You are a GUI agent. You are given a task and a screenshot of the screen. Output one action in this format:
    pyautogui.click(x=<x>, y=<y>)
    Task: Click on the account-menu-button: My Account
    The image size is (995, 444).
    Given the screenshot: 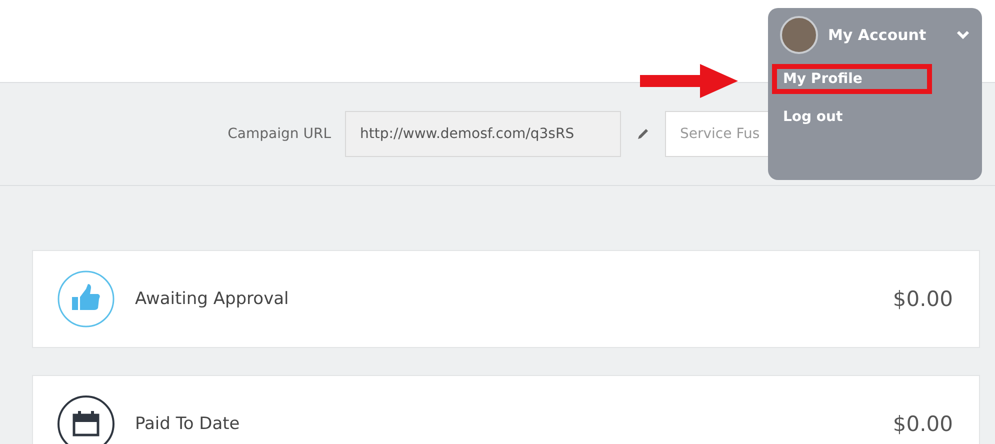 What is the action you would take?
    pyautogui.click(x=875, y=35)
    